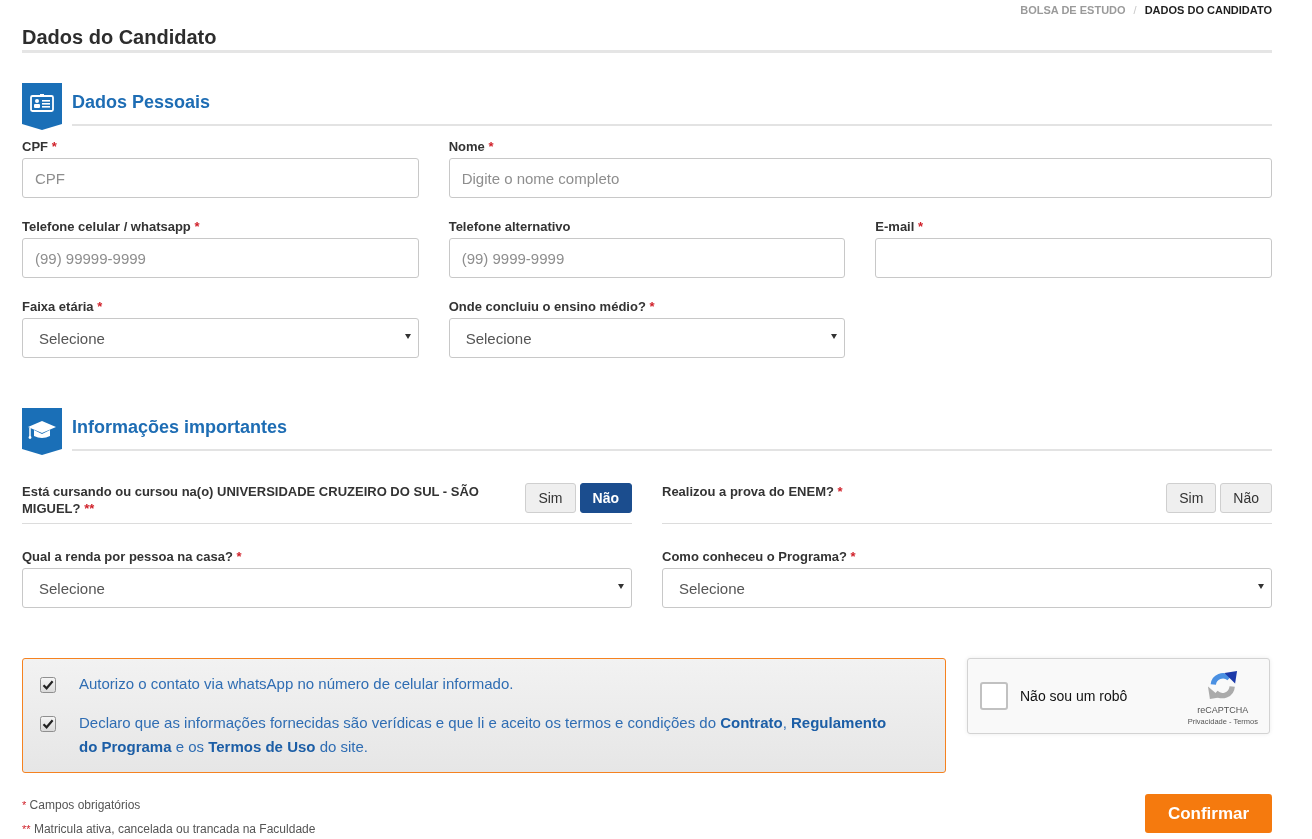  What do you see at coordinates (994, 696) in the screenshot?
I see `captcha-checkbox` at bounding box center [994, 696].